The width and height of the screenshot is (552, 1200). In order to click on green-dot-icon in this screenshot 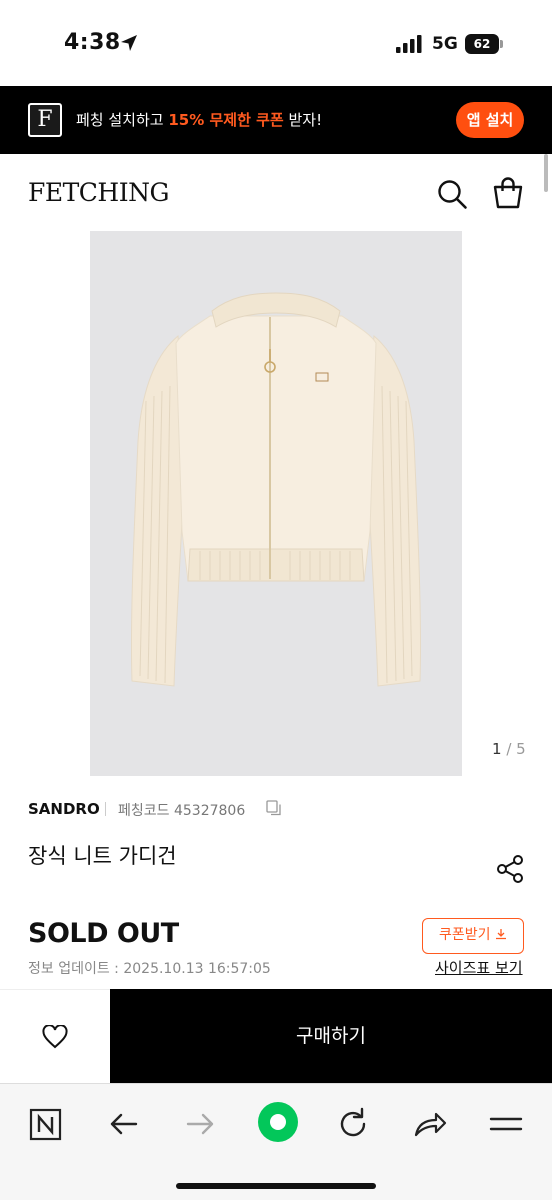, I will do `click(278, 1122)`.